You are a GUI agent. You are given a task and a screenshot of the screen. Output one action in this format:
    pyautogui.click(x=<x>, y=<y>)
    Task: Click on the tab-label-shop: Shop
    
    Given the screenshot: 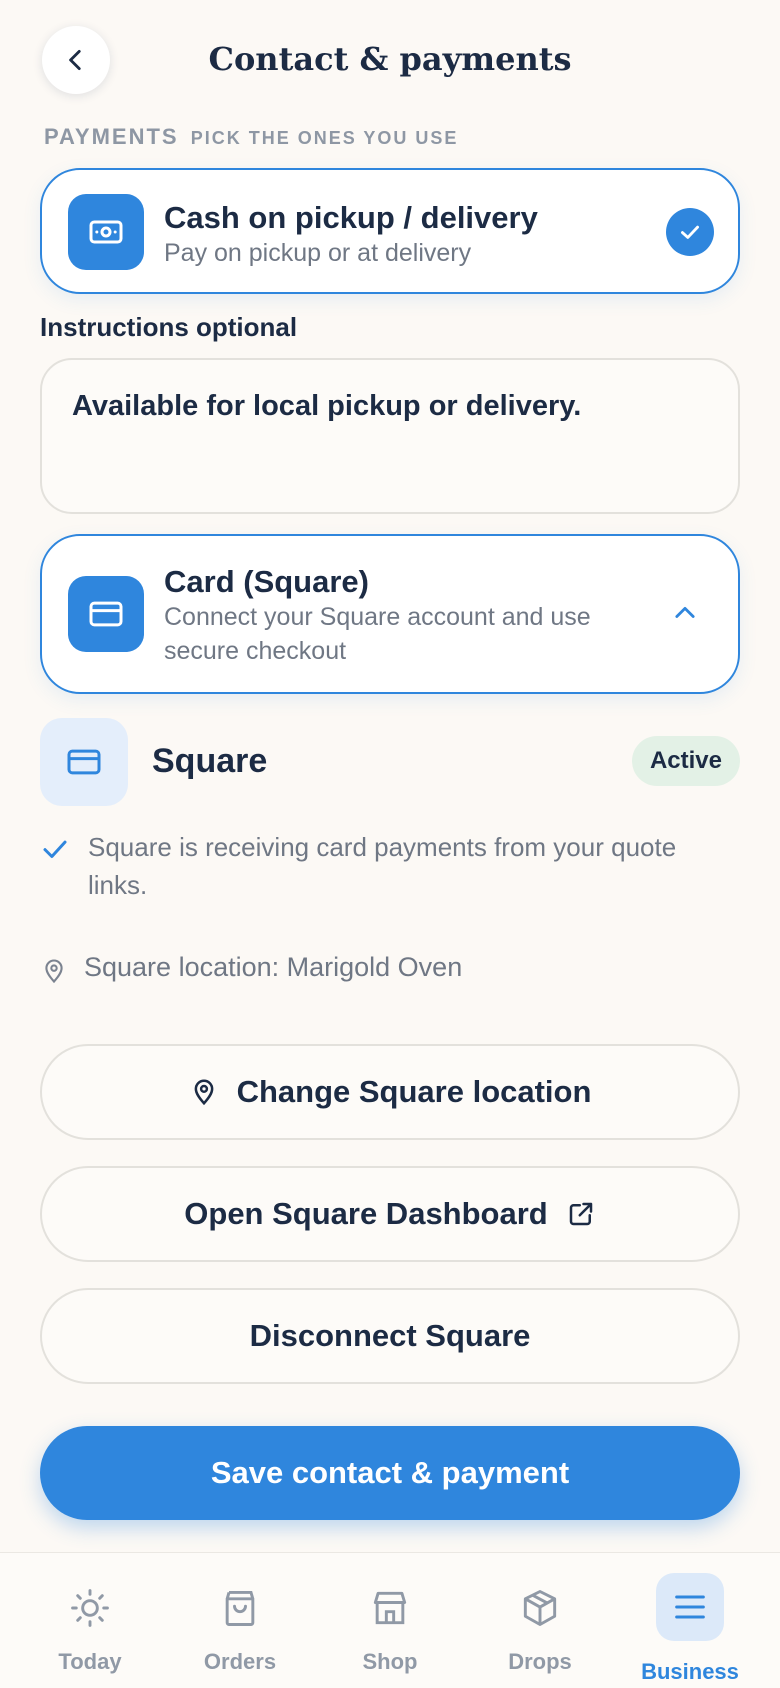 What is the action you would take?
    pyautogui.click(x=390, y=1661)
    